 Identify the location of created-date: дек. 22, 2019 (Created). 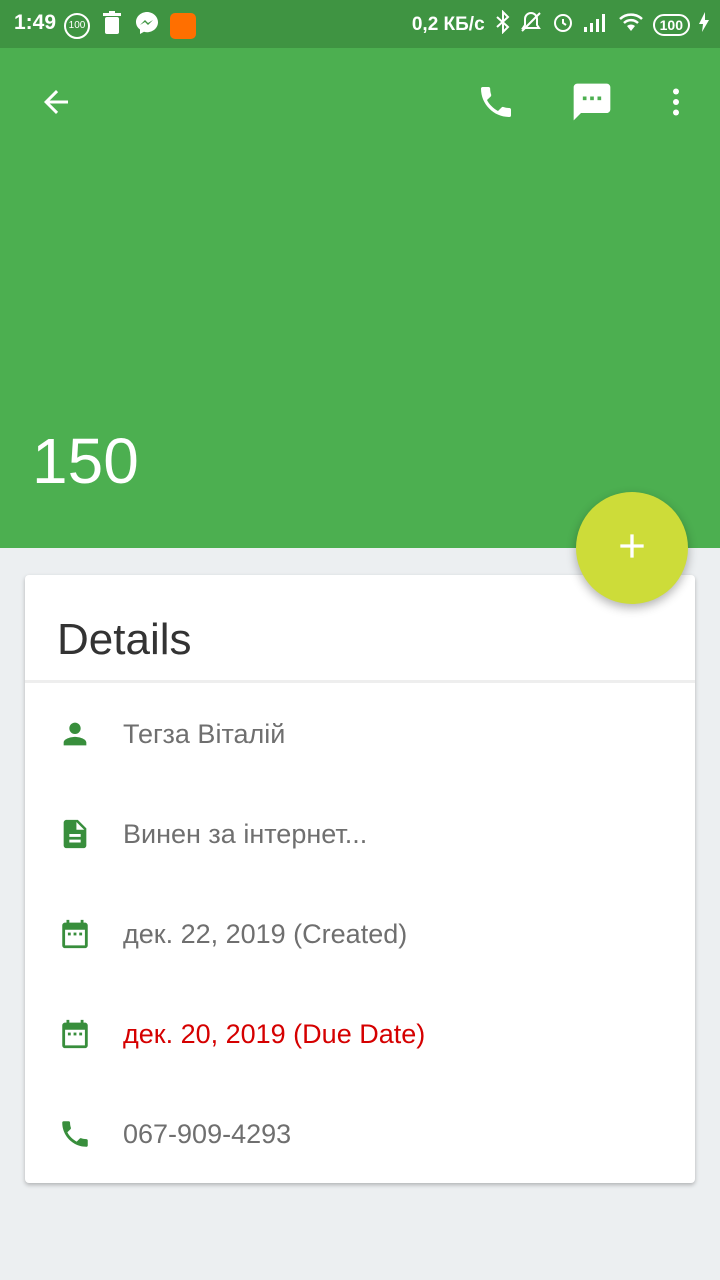
(265, 933).